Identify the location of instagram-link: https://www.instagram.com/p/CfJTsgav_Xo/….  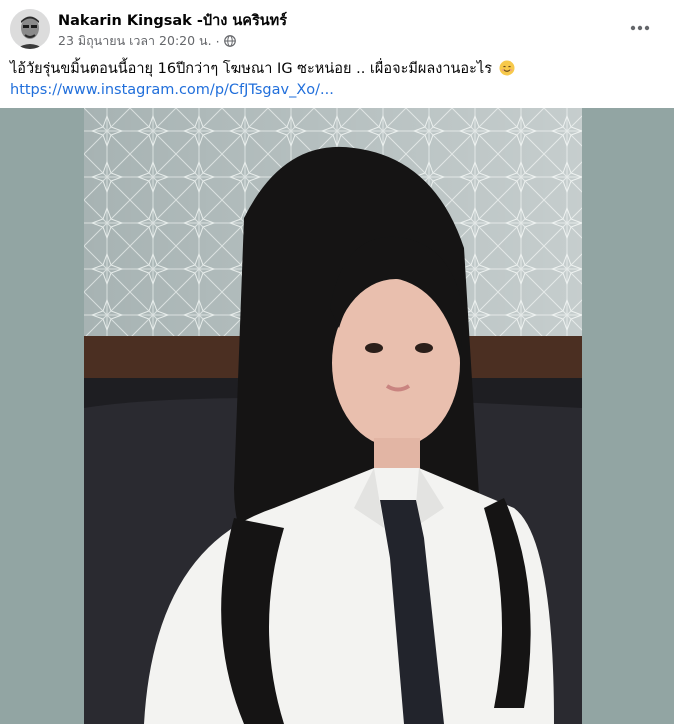
(335, 90).